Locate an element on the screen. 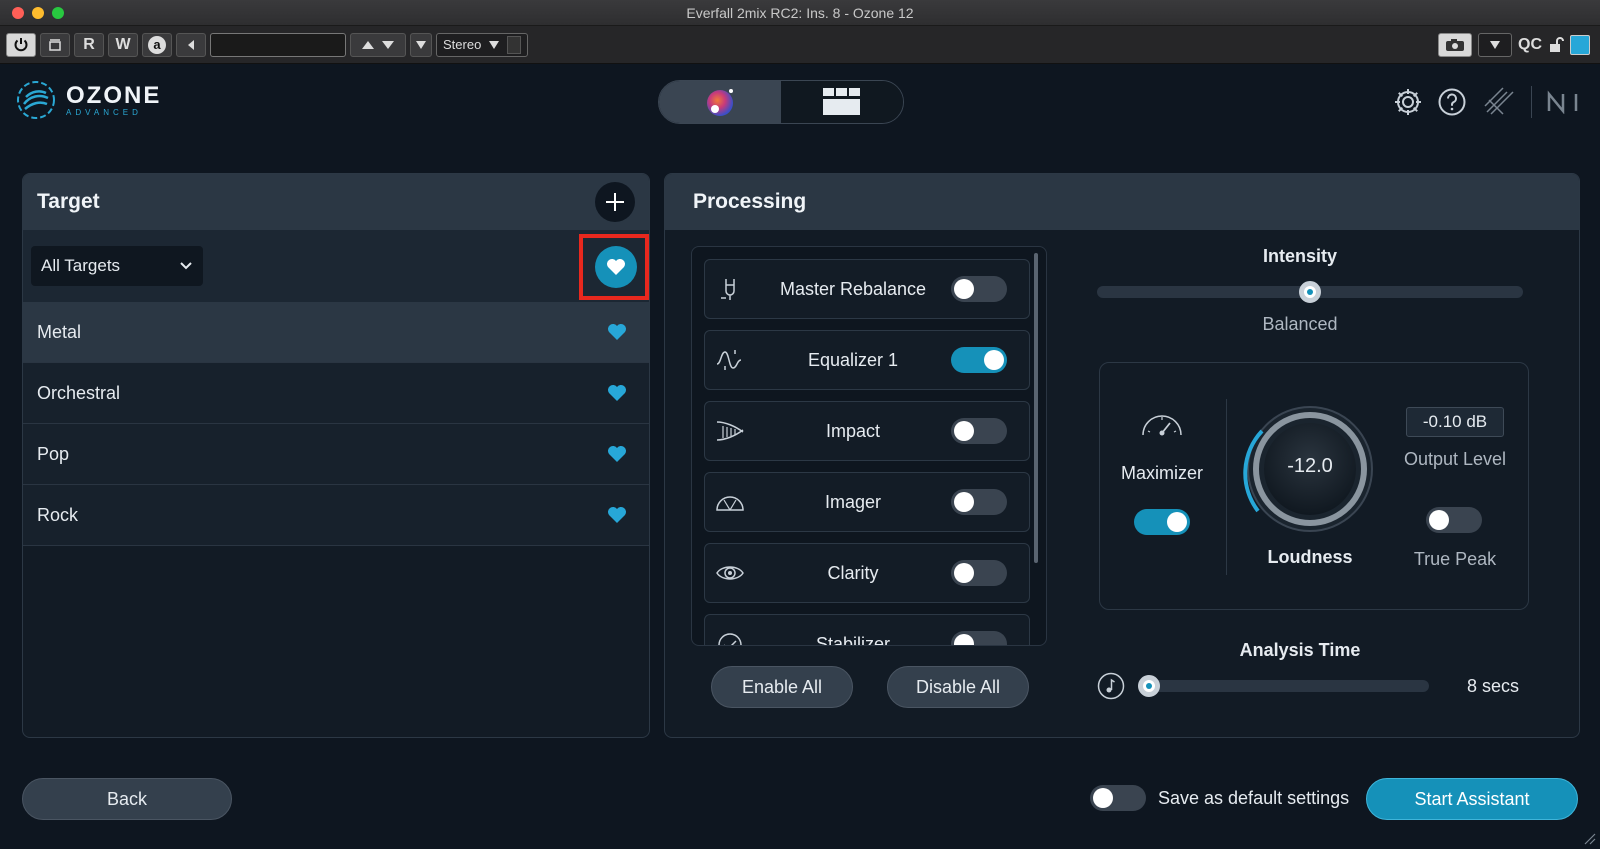  target-panel-header: Target is located at coordinates (336, 202).